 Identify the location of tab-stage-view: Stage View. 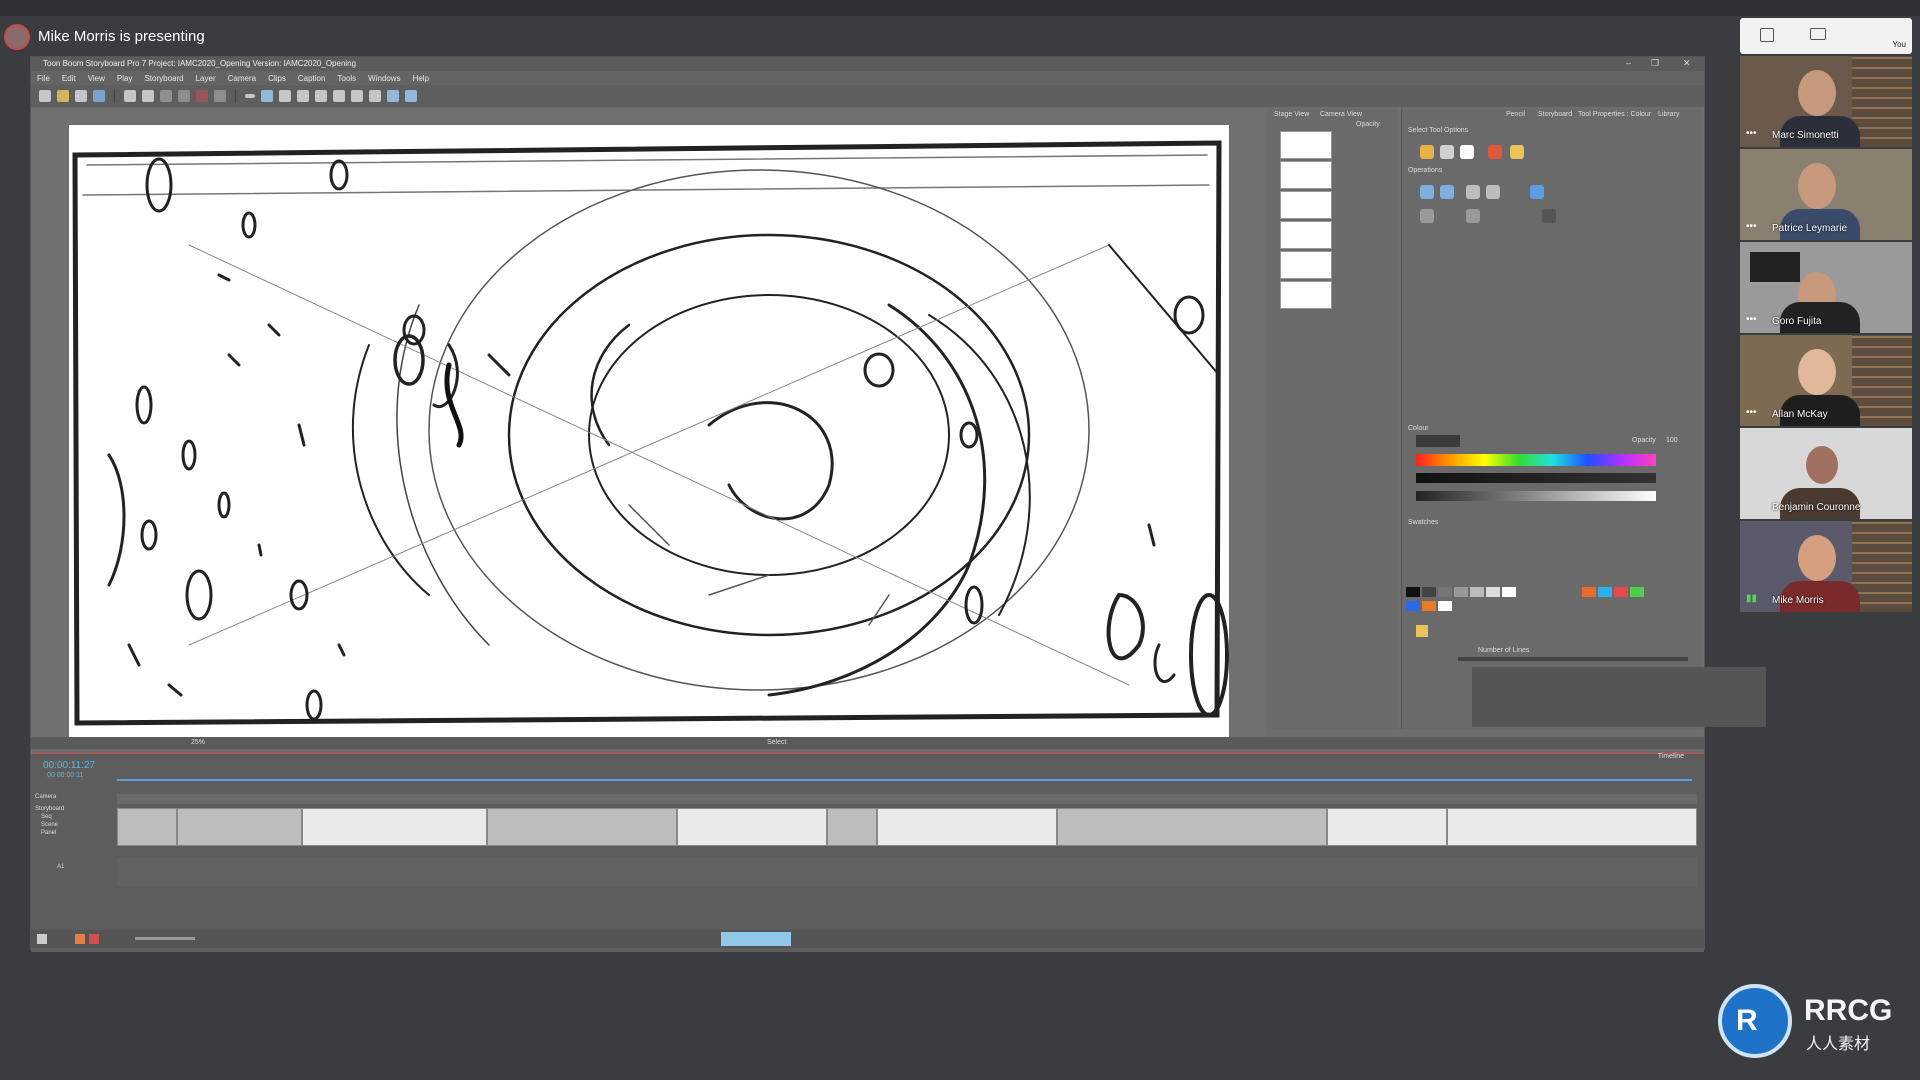
(1291, 114).